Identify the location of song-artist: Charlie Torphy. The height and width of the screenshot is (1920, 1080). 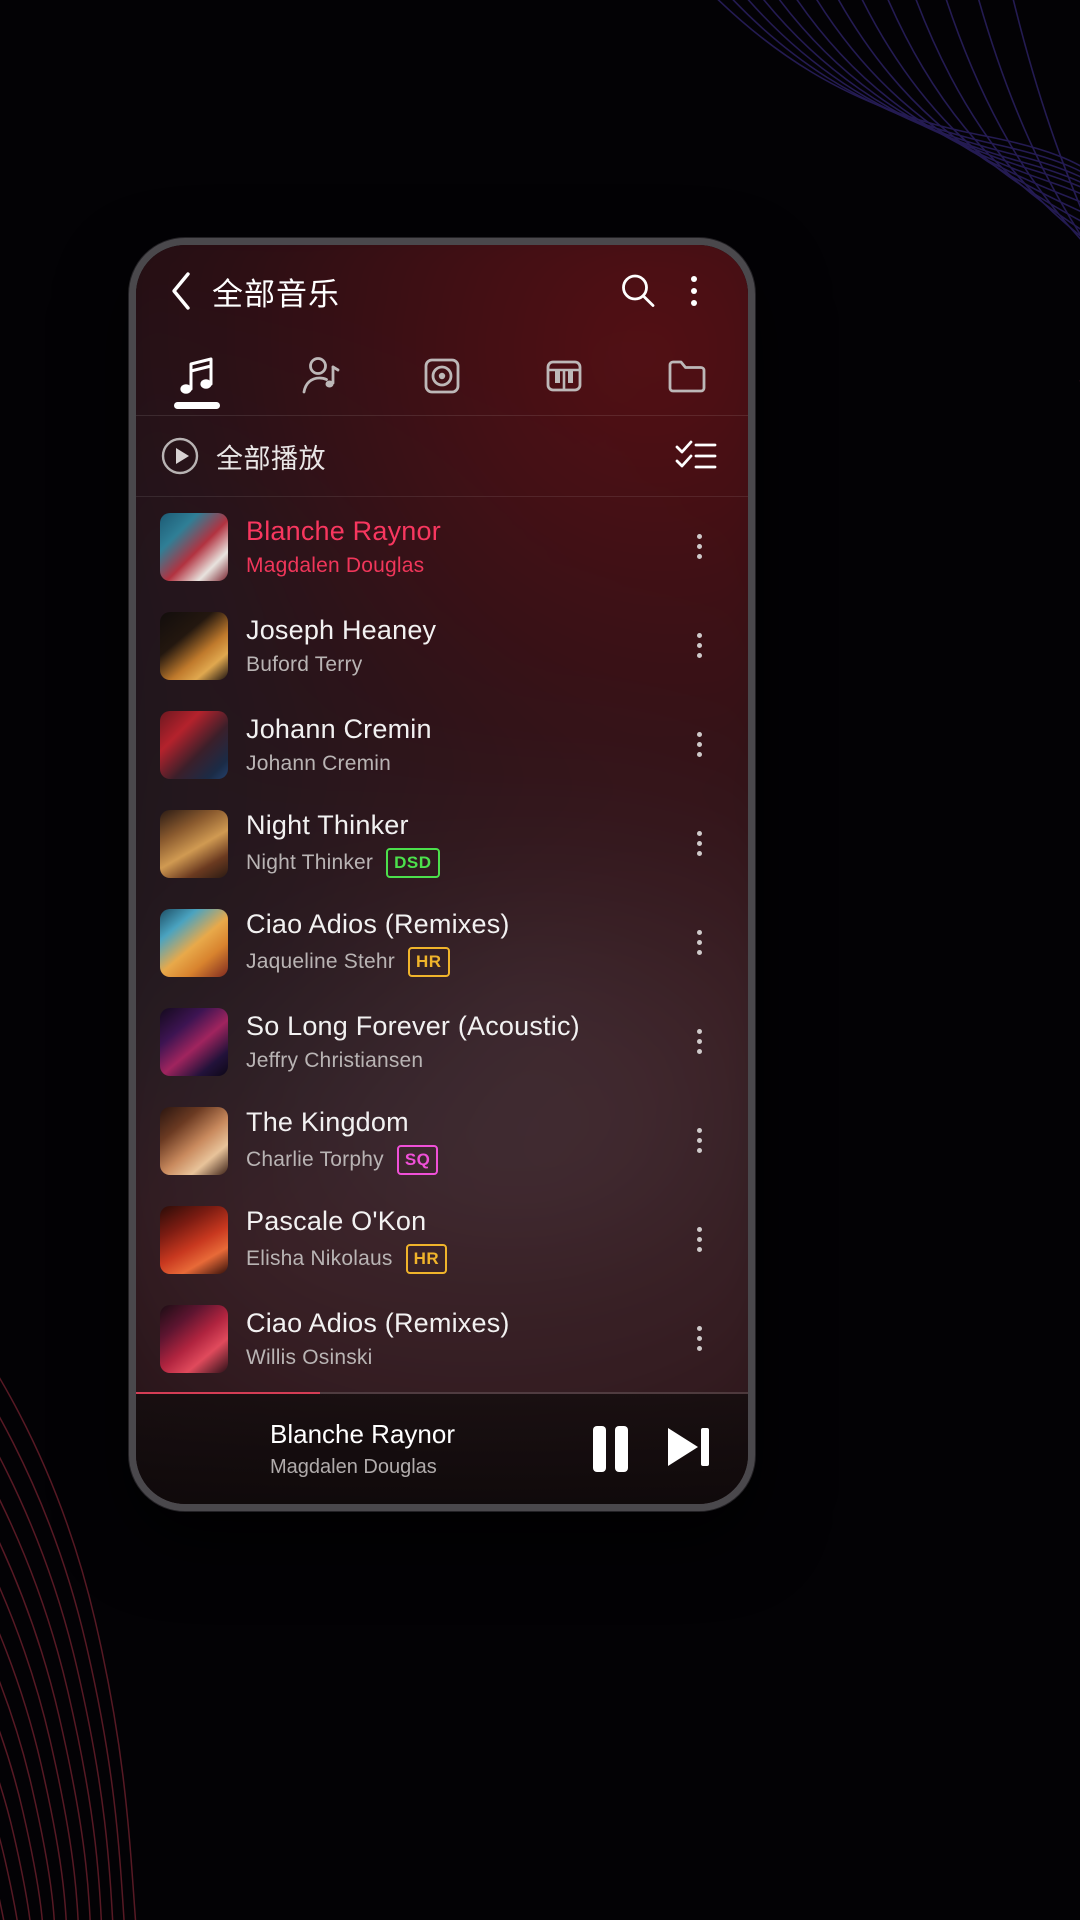
(315, 1159).